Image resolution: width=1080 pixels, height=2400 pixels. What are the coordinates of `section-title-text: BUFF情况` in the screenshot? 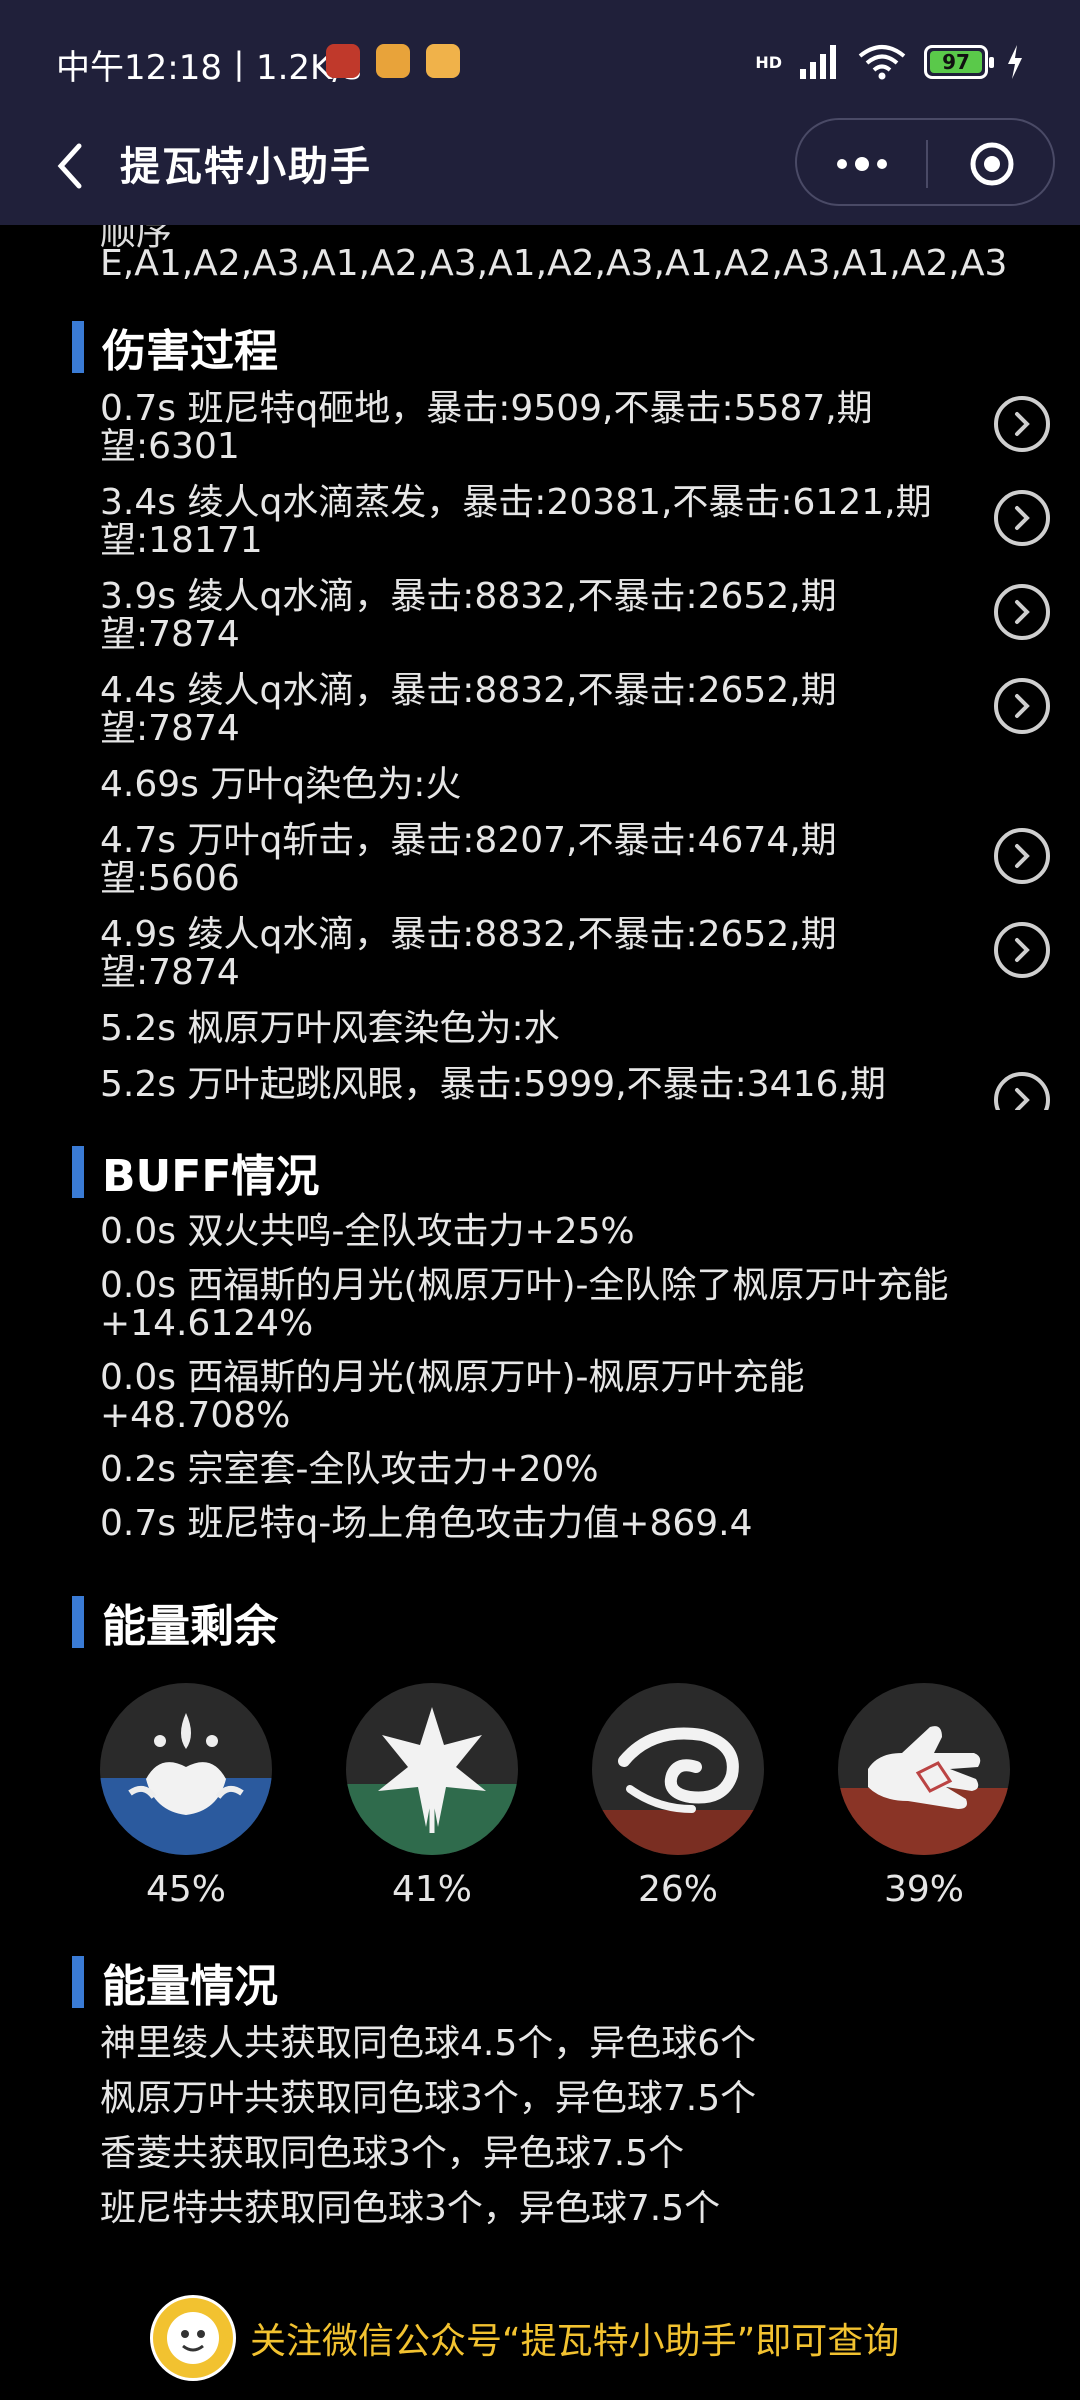 It's located at (211, 1176).